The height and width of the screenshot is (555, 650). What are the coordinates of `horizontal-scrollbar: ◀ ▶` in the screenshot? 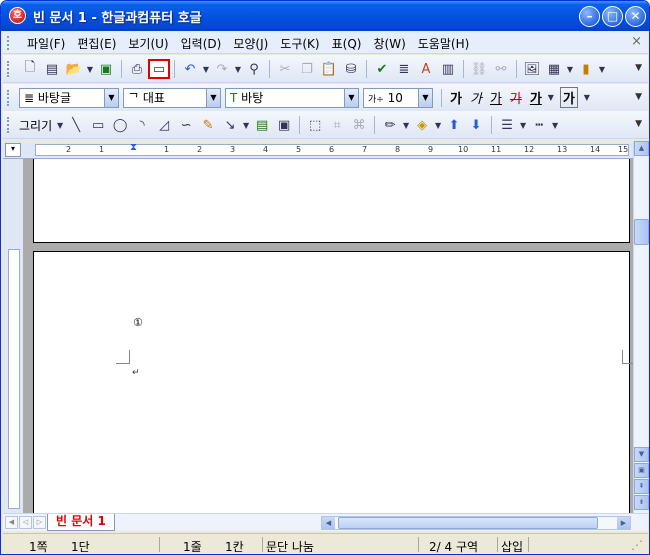 It's located at (476, 523).